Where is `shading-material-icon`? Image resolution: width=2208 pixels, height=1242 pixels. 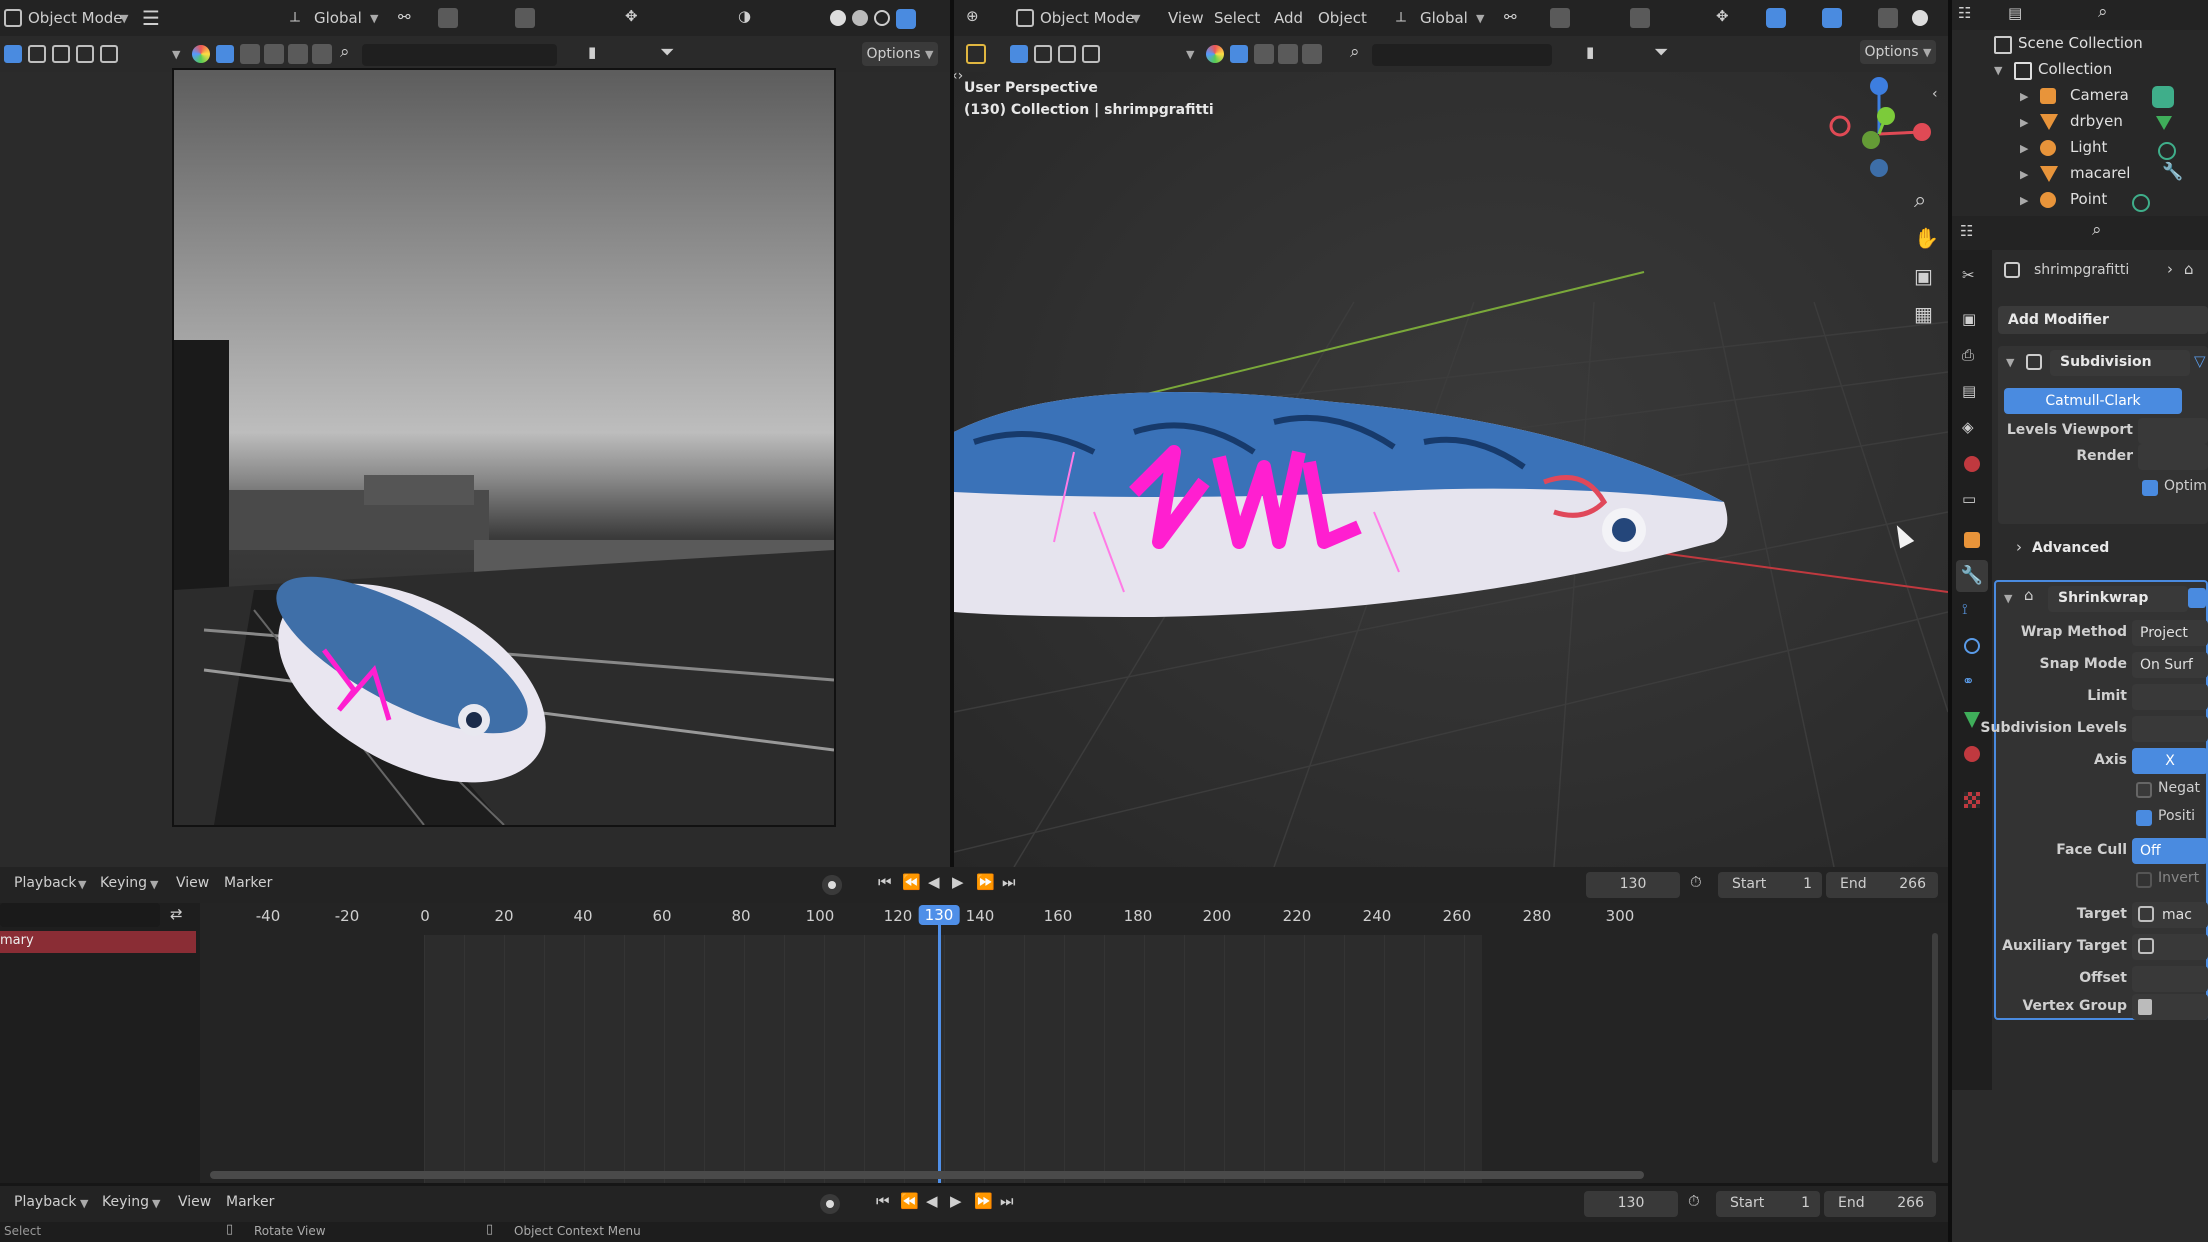
shading-material-icon is located at coordinates (860, 18).